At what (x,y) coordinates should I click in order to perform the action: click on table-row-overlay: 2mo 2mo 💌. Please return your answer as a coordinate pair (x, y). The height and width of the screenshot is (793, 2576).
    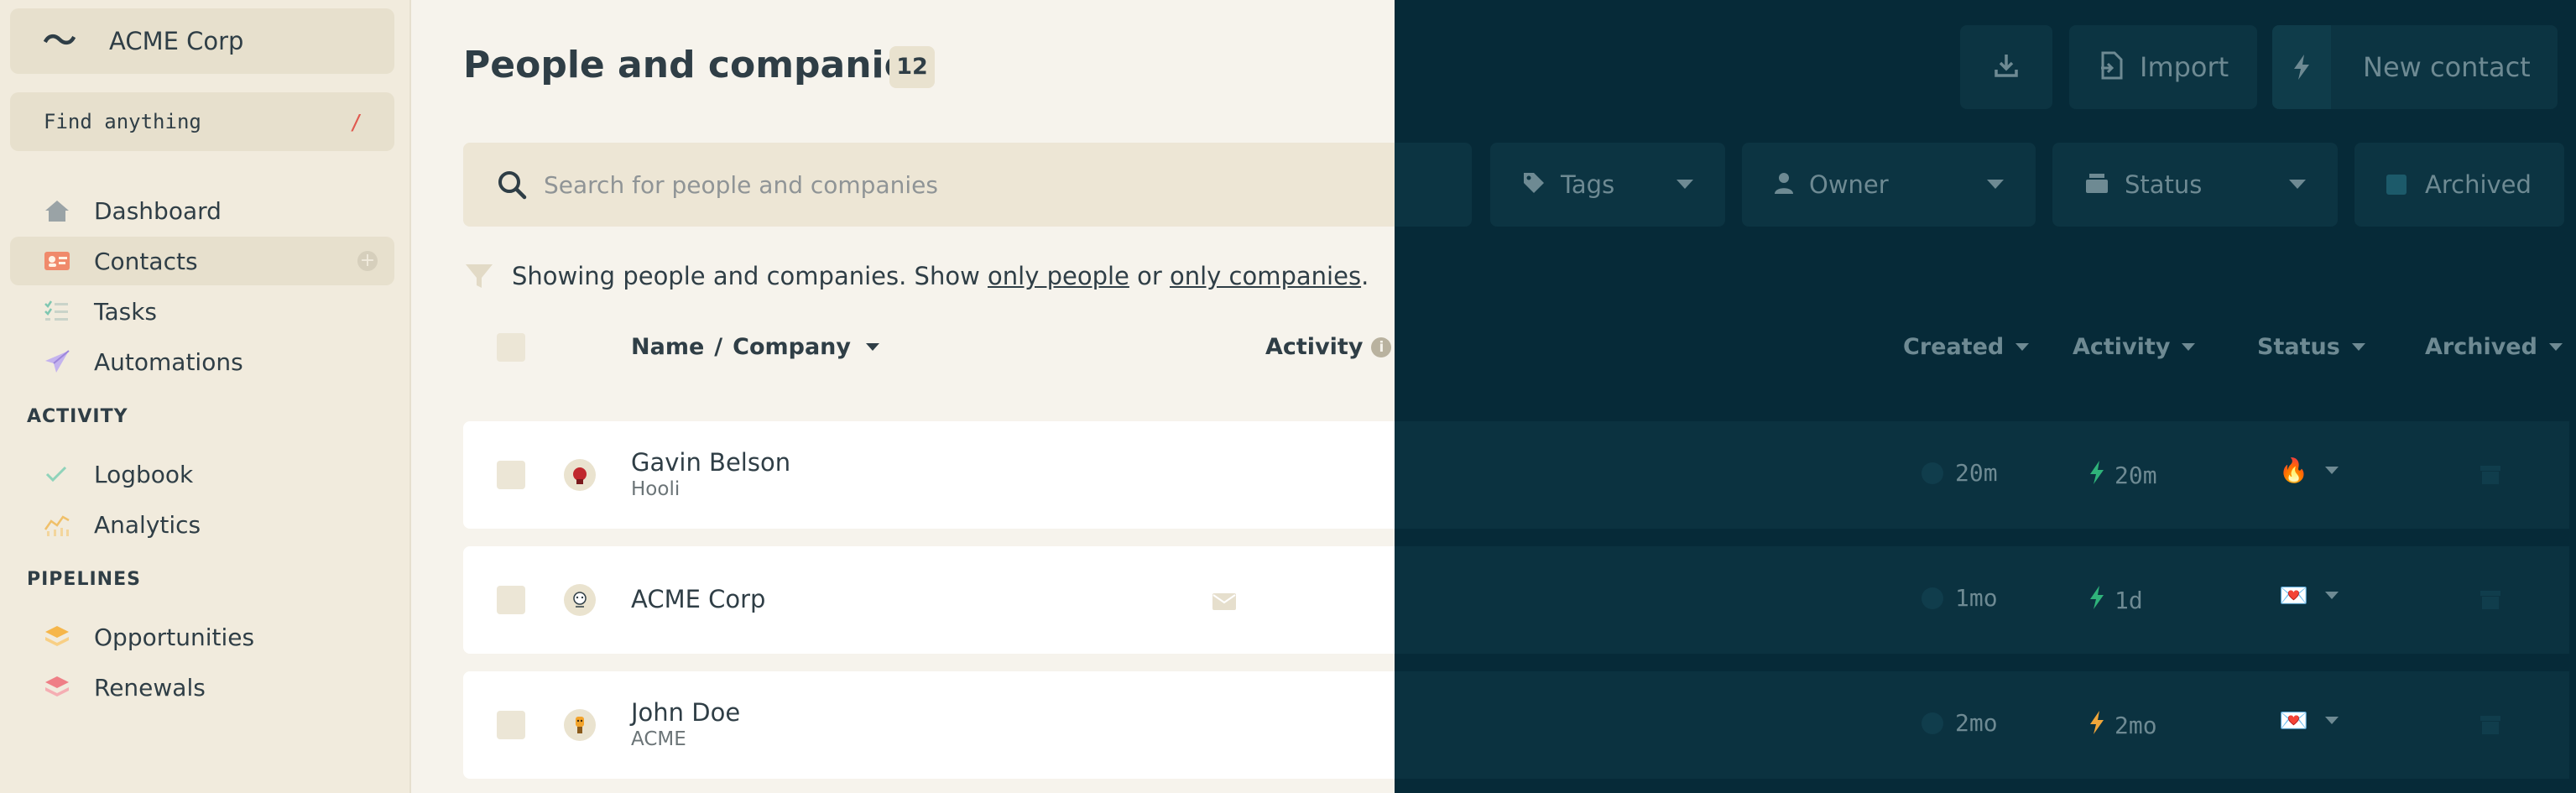
    Looking at the image, I should click on (1982, 725).